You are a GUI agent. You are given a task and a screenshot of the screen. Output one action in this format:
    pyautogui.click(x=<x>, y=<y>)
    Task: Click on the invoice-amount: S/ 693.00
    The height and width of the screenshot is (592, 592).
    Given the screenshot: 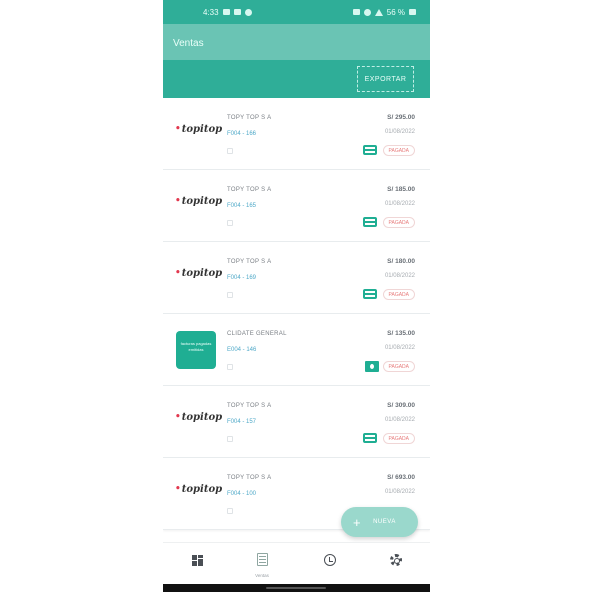 What is the action you would take?
    pyautogui.click(x=401, y=477)
    